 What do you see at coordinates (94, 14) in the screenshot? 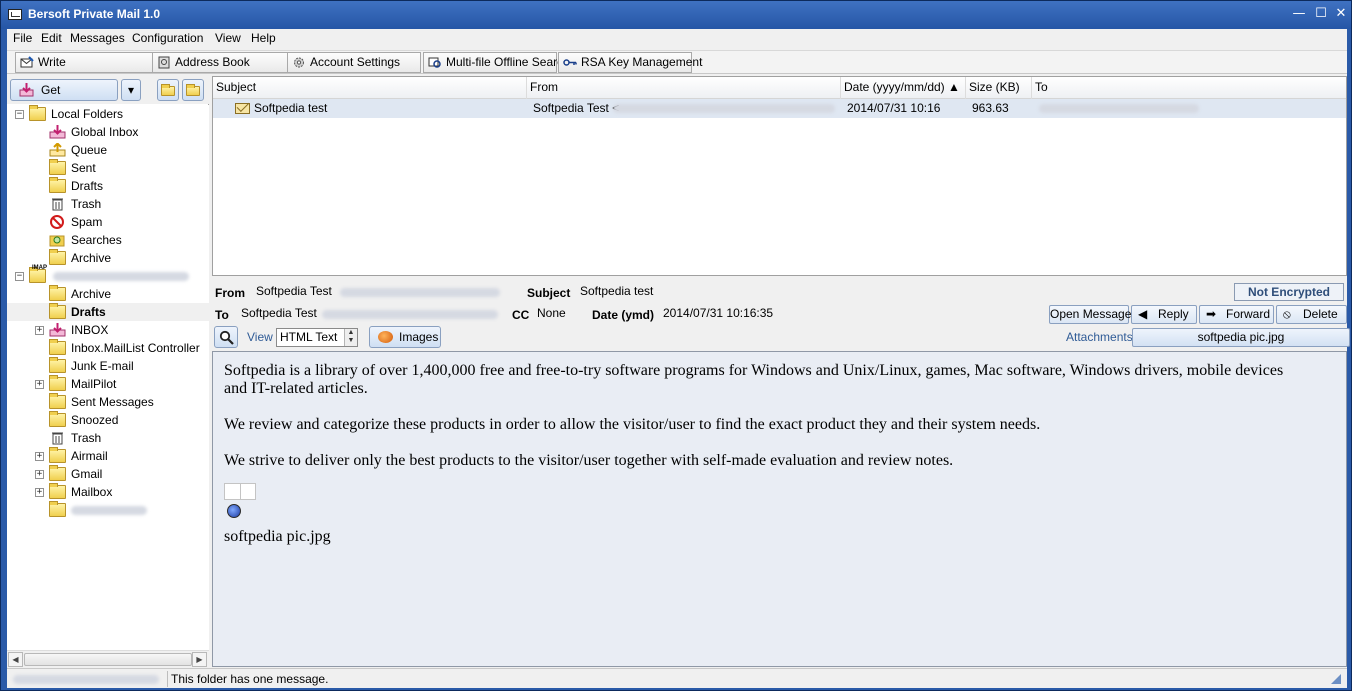
I see `window-title: Bersoft Private Mail 1.0` at bounding box center [94, 14].